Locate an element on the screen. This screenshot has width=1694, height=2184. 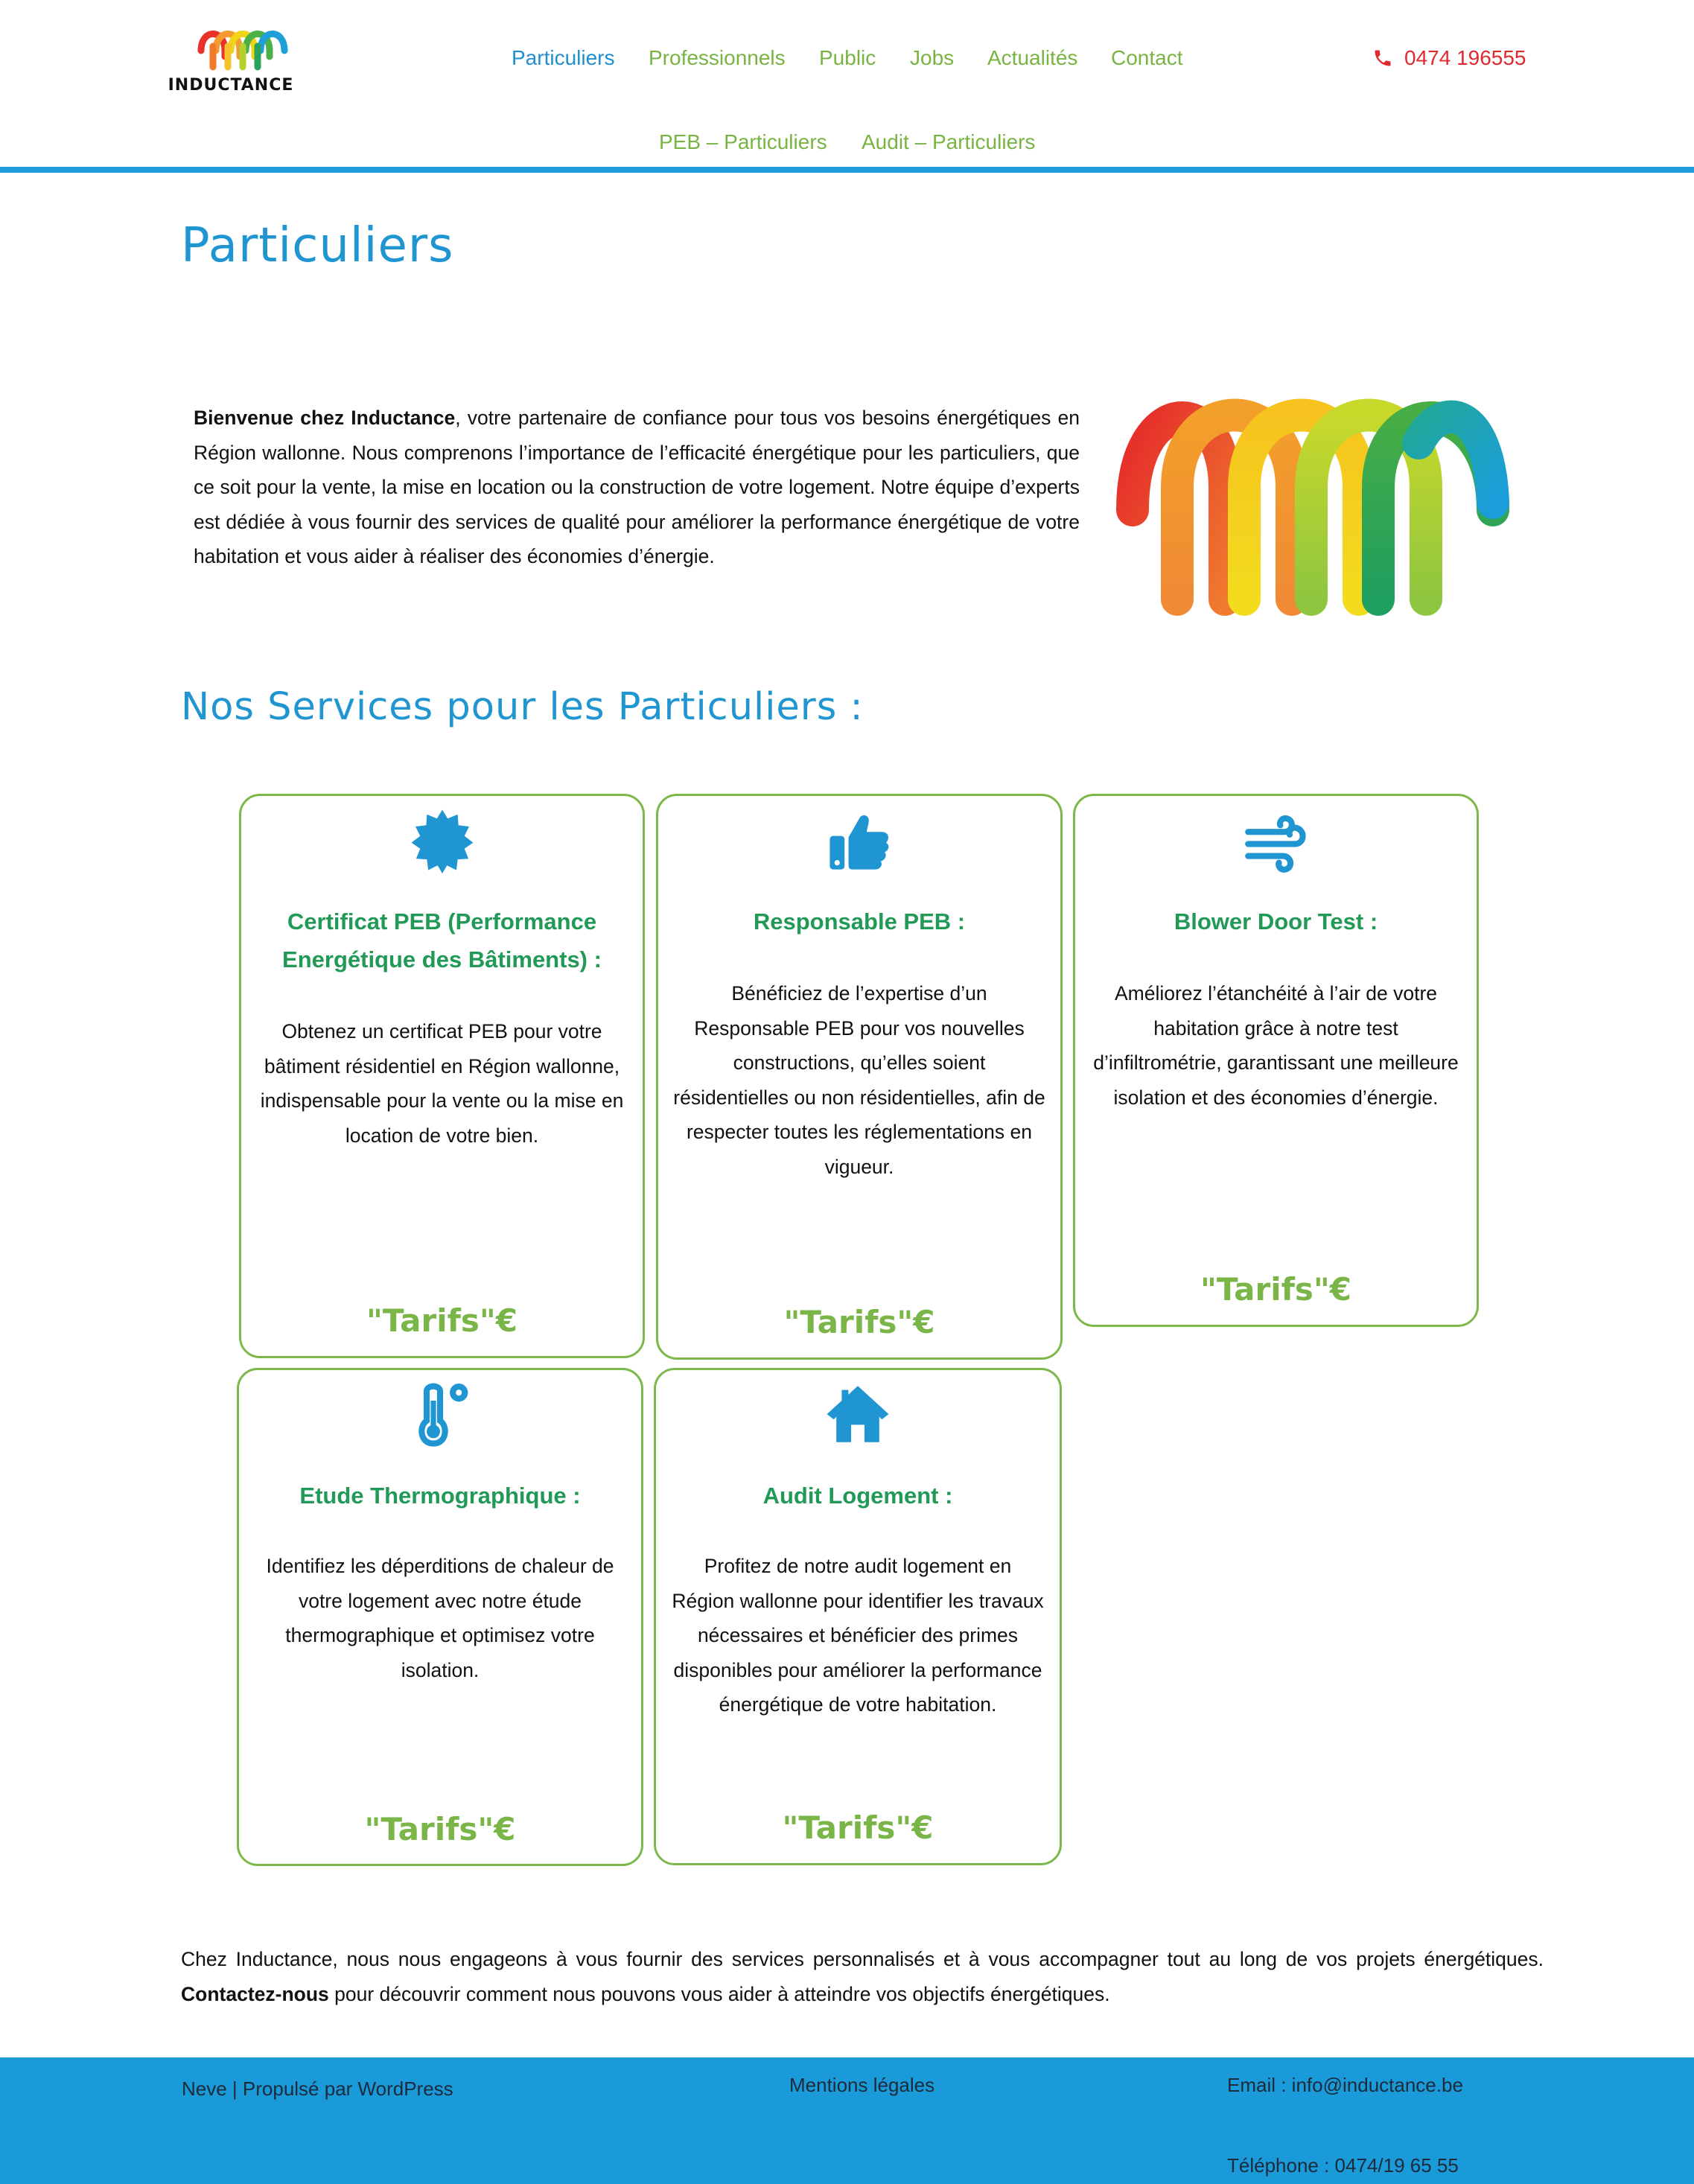
service-title: Etude Thermographique : is located at coordinates (440, 1496).